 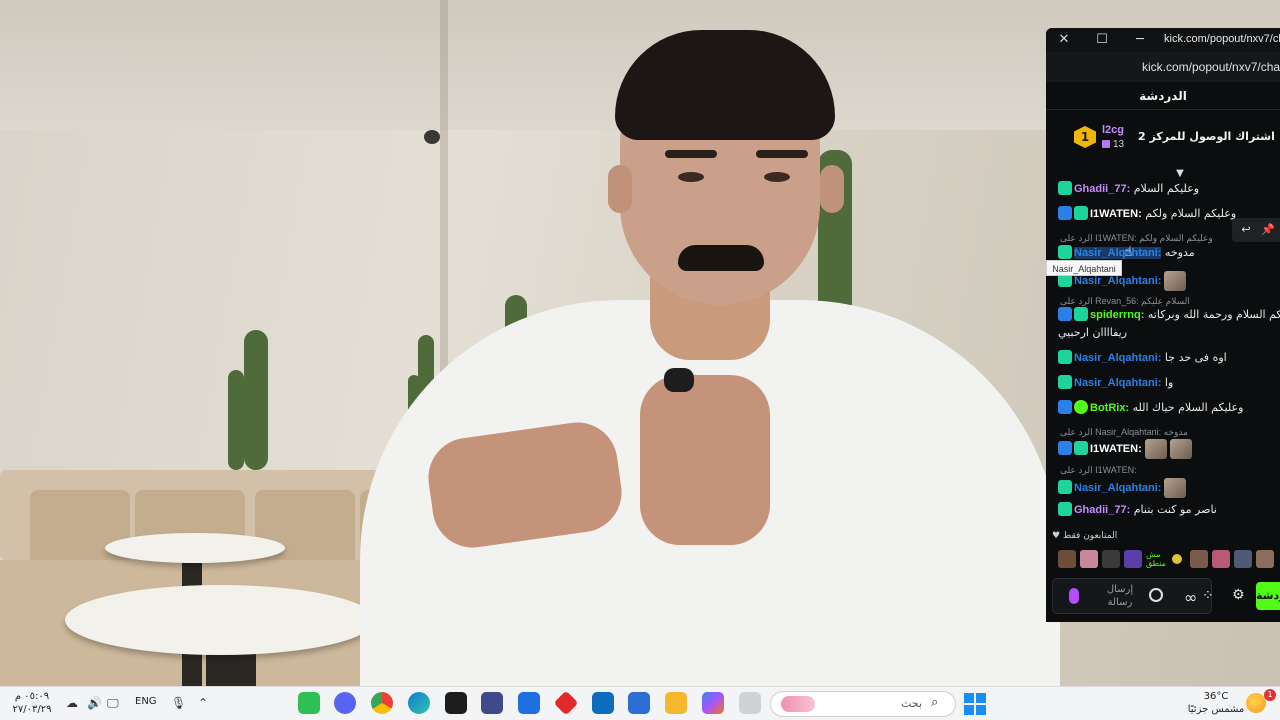 I want to click on reply-icon: ↩, so click(x=1246, y=230).